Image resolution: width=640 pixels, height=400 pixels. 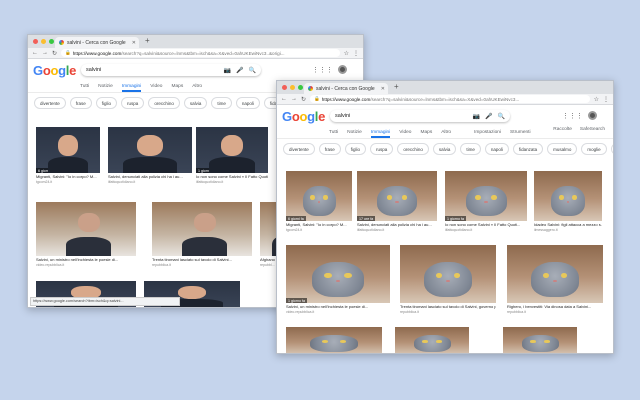 I want to click on camera-icon: 📷, so click(x=227, y=70).